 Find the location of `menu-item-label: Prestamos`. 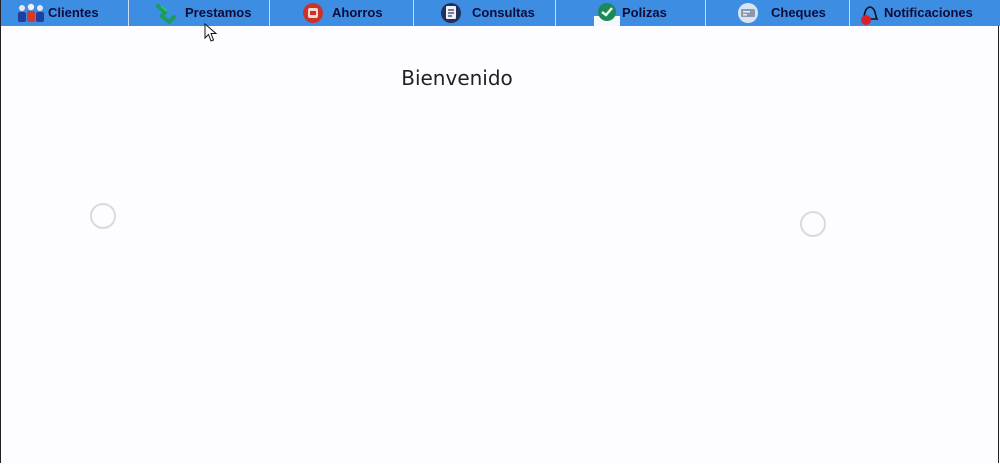

menu-item-label: Prestamos is located at coordinates (218, 12).